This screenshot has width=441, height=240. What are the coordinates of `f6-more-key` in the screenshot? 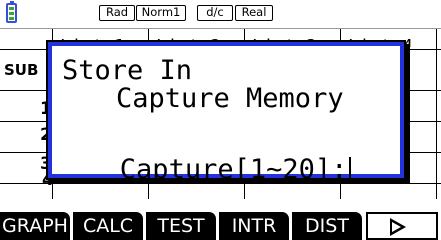 It's located at (402, 226).